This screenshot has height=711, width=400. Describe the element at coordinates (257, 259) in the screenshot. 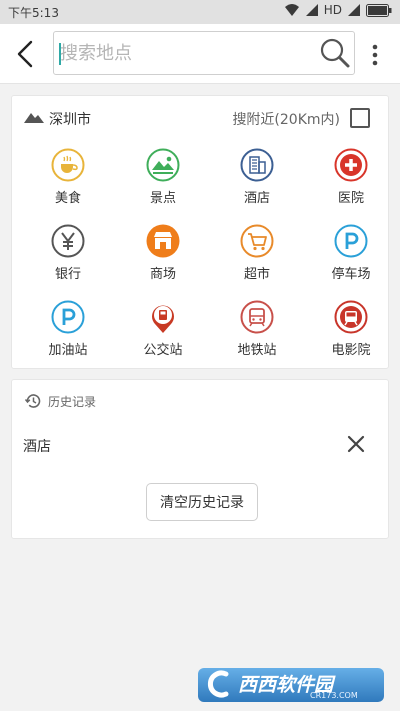

I see `category-supermarket: 超市` at that location.